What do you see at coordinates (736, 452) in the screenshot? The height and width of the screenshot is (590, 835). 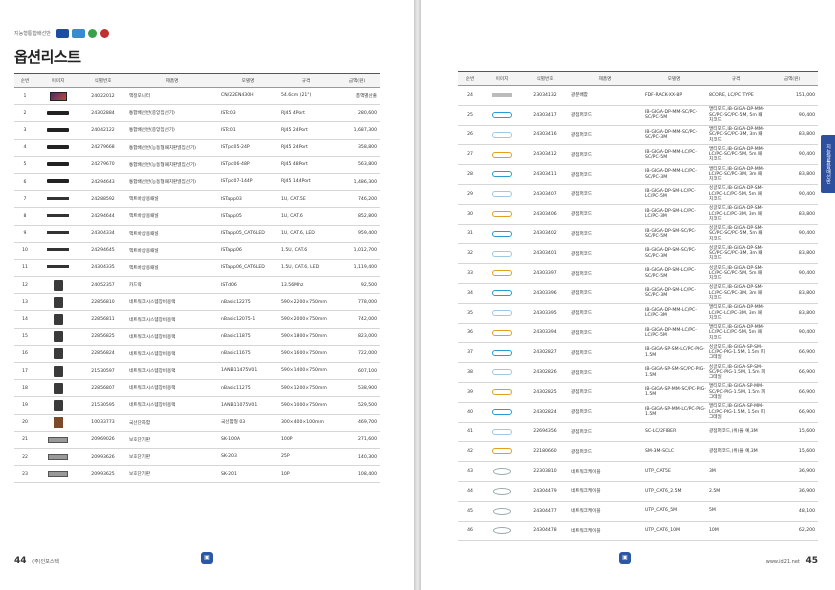 I see `row-spec: 광점퍼코드,(위)을 예,3M` at bounding box center [736, 452].